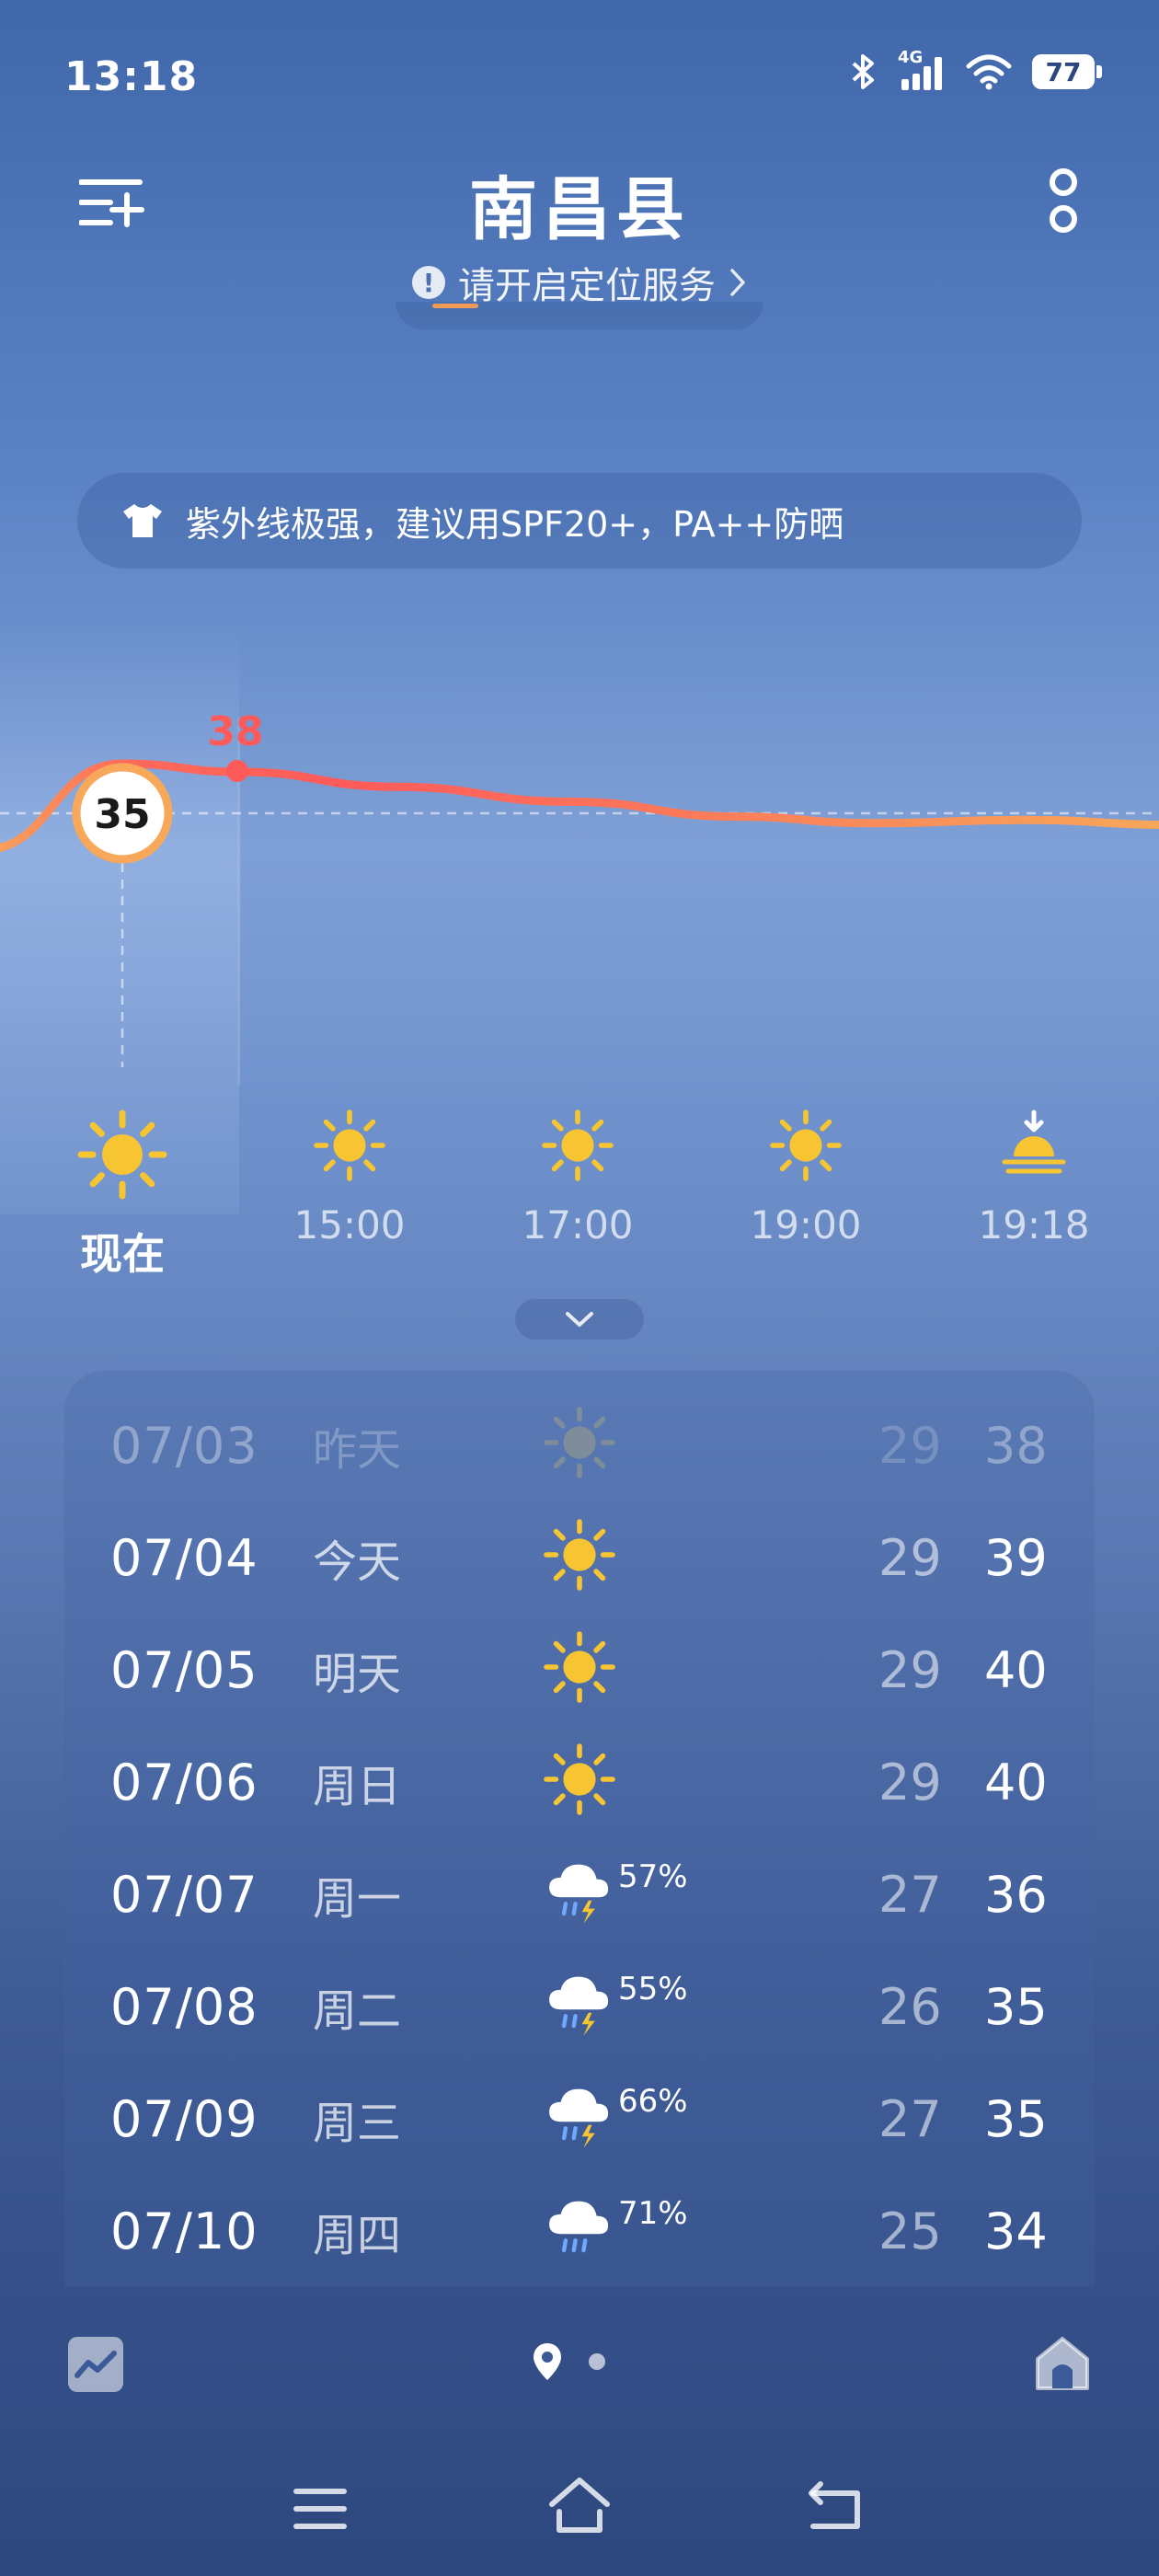 This screenshot has height=2576, width=1159. I want to click on daily-forecast-row: 07/08 周二 55% 26 35, so click(579, 2006).